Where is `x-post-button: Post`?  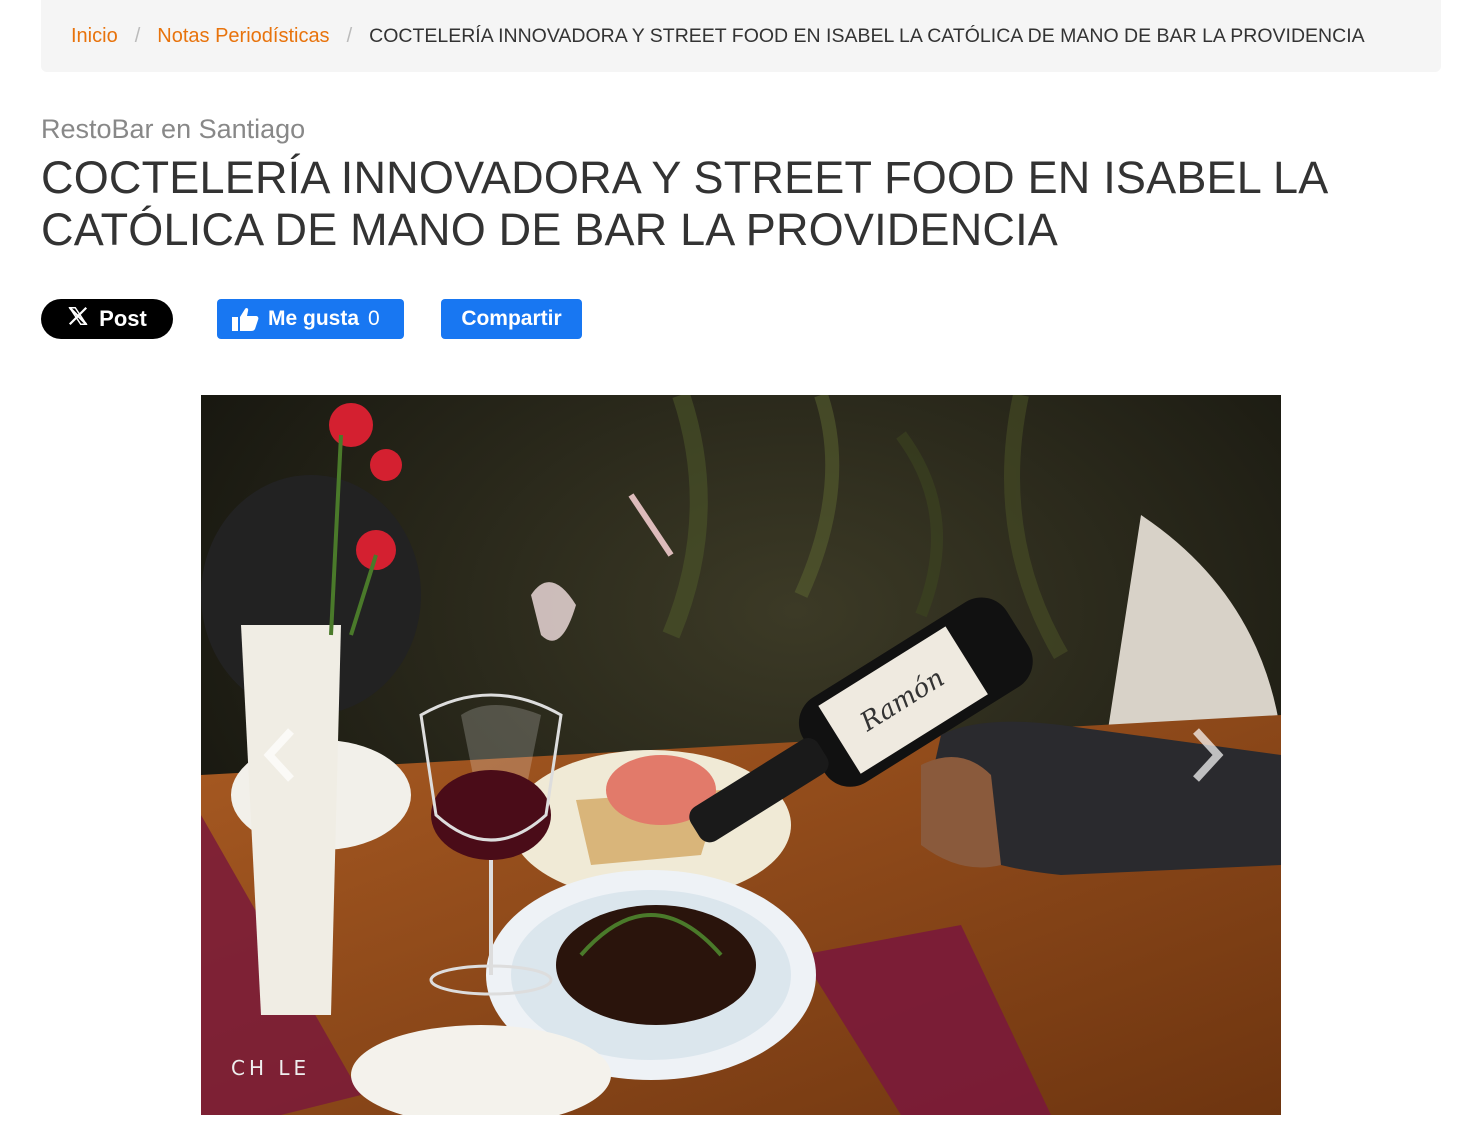
x-post-button: Post is located at coordinates (107, 319).